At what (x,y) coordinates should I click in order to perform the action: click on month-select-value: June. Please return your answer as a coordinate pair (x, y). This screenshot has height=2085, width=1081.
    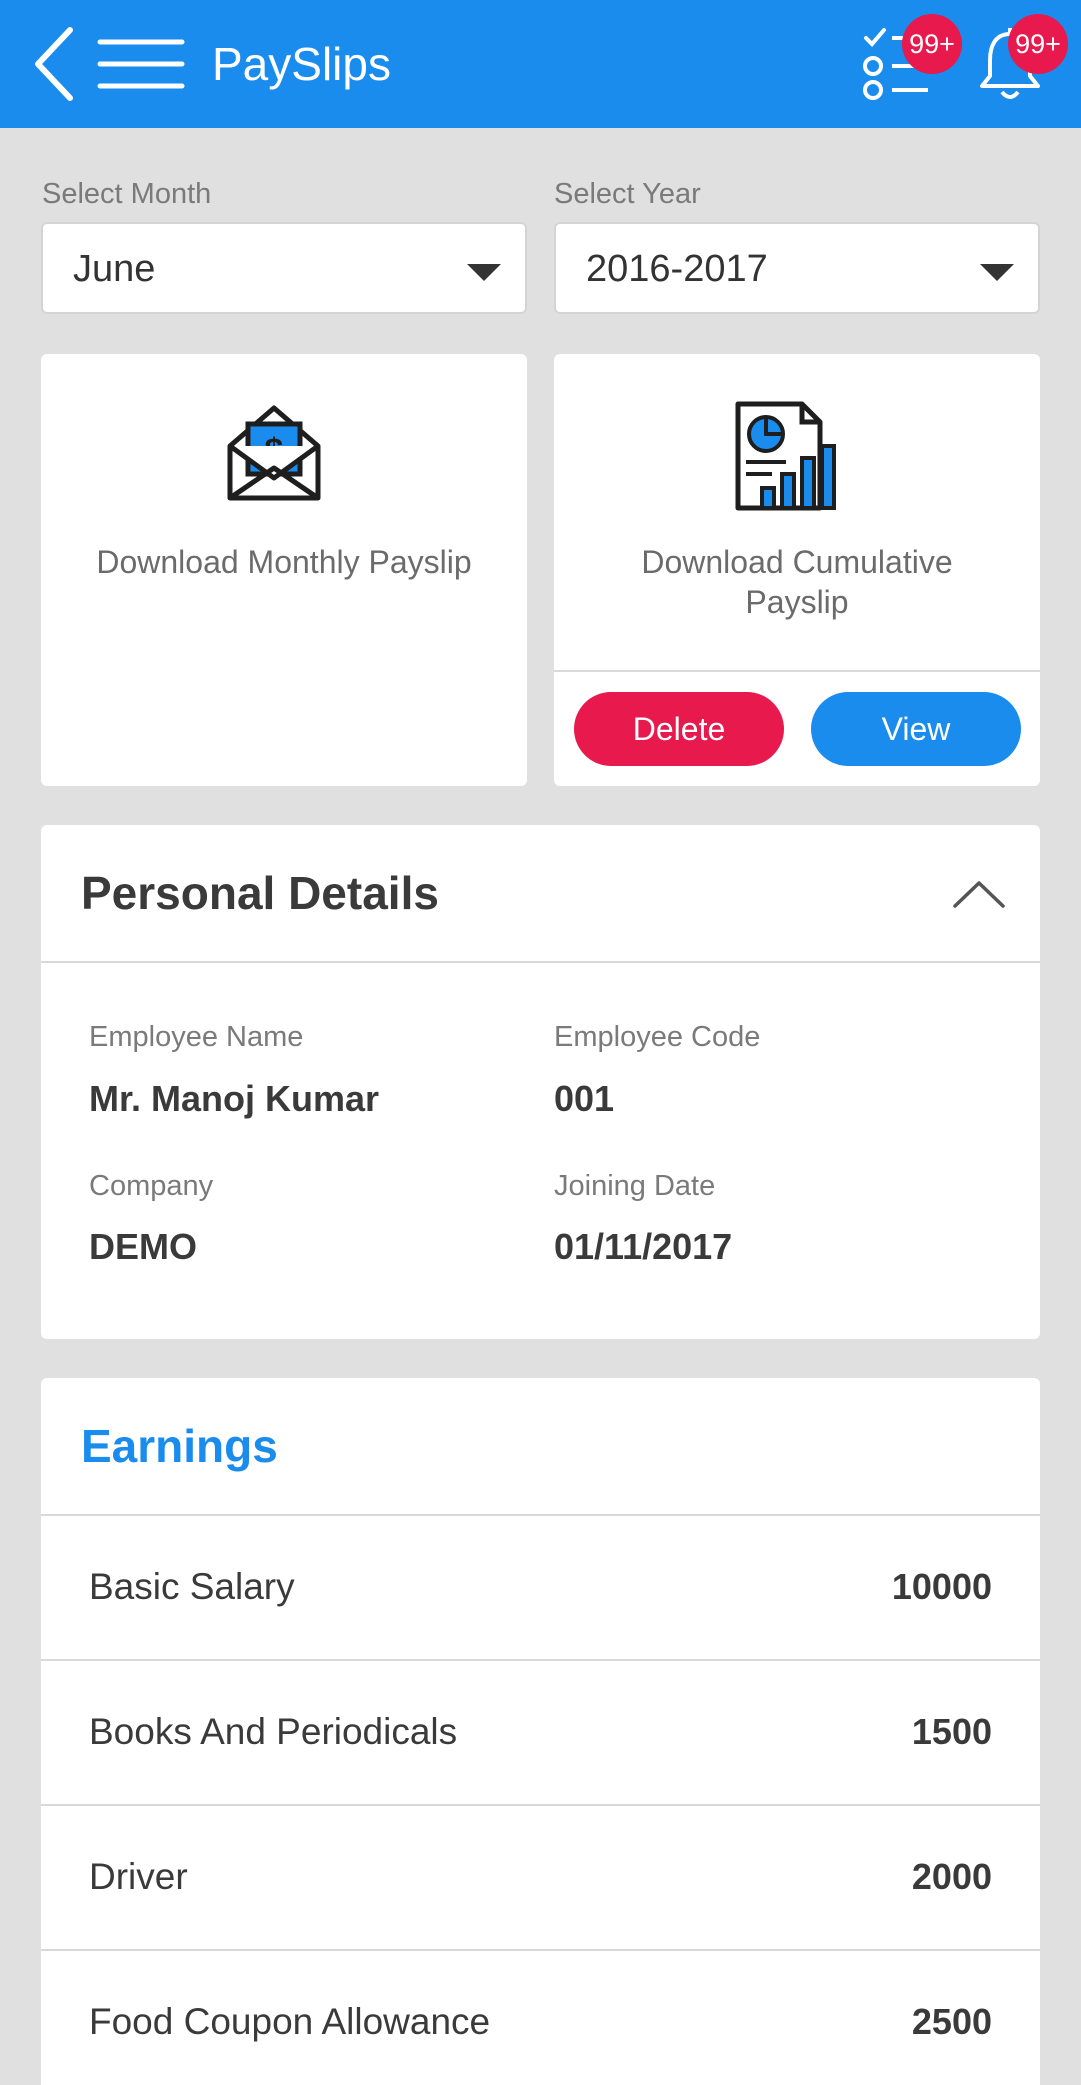
    Looking at the image, I should click on (114, 269).